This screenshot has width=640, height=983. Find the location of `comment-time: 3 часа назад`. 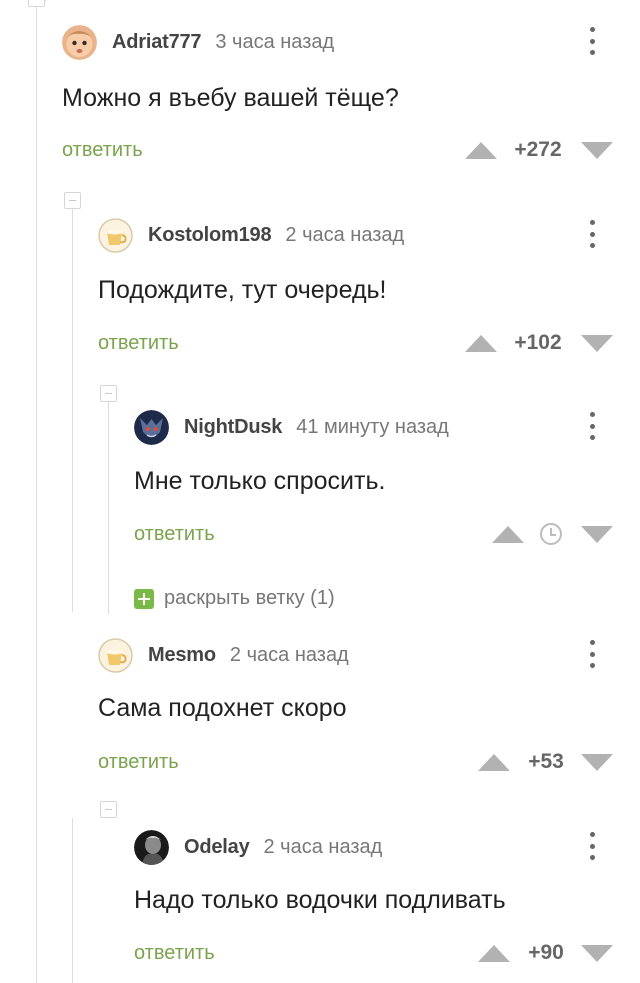

comment-time: 3 часа назад is located at coordinates (275, 41).